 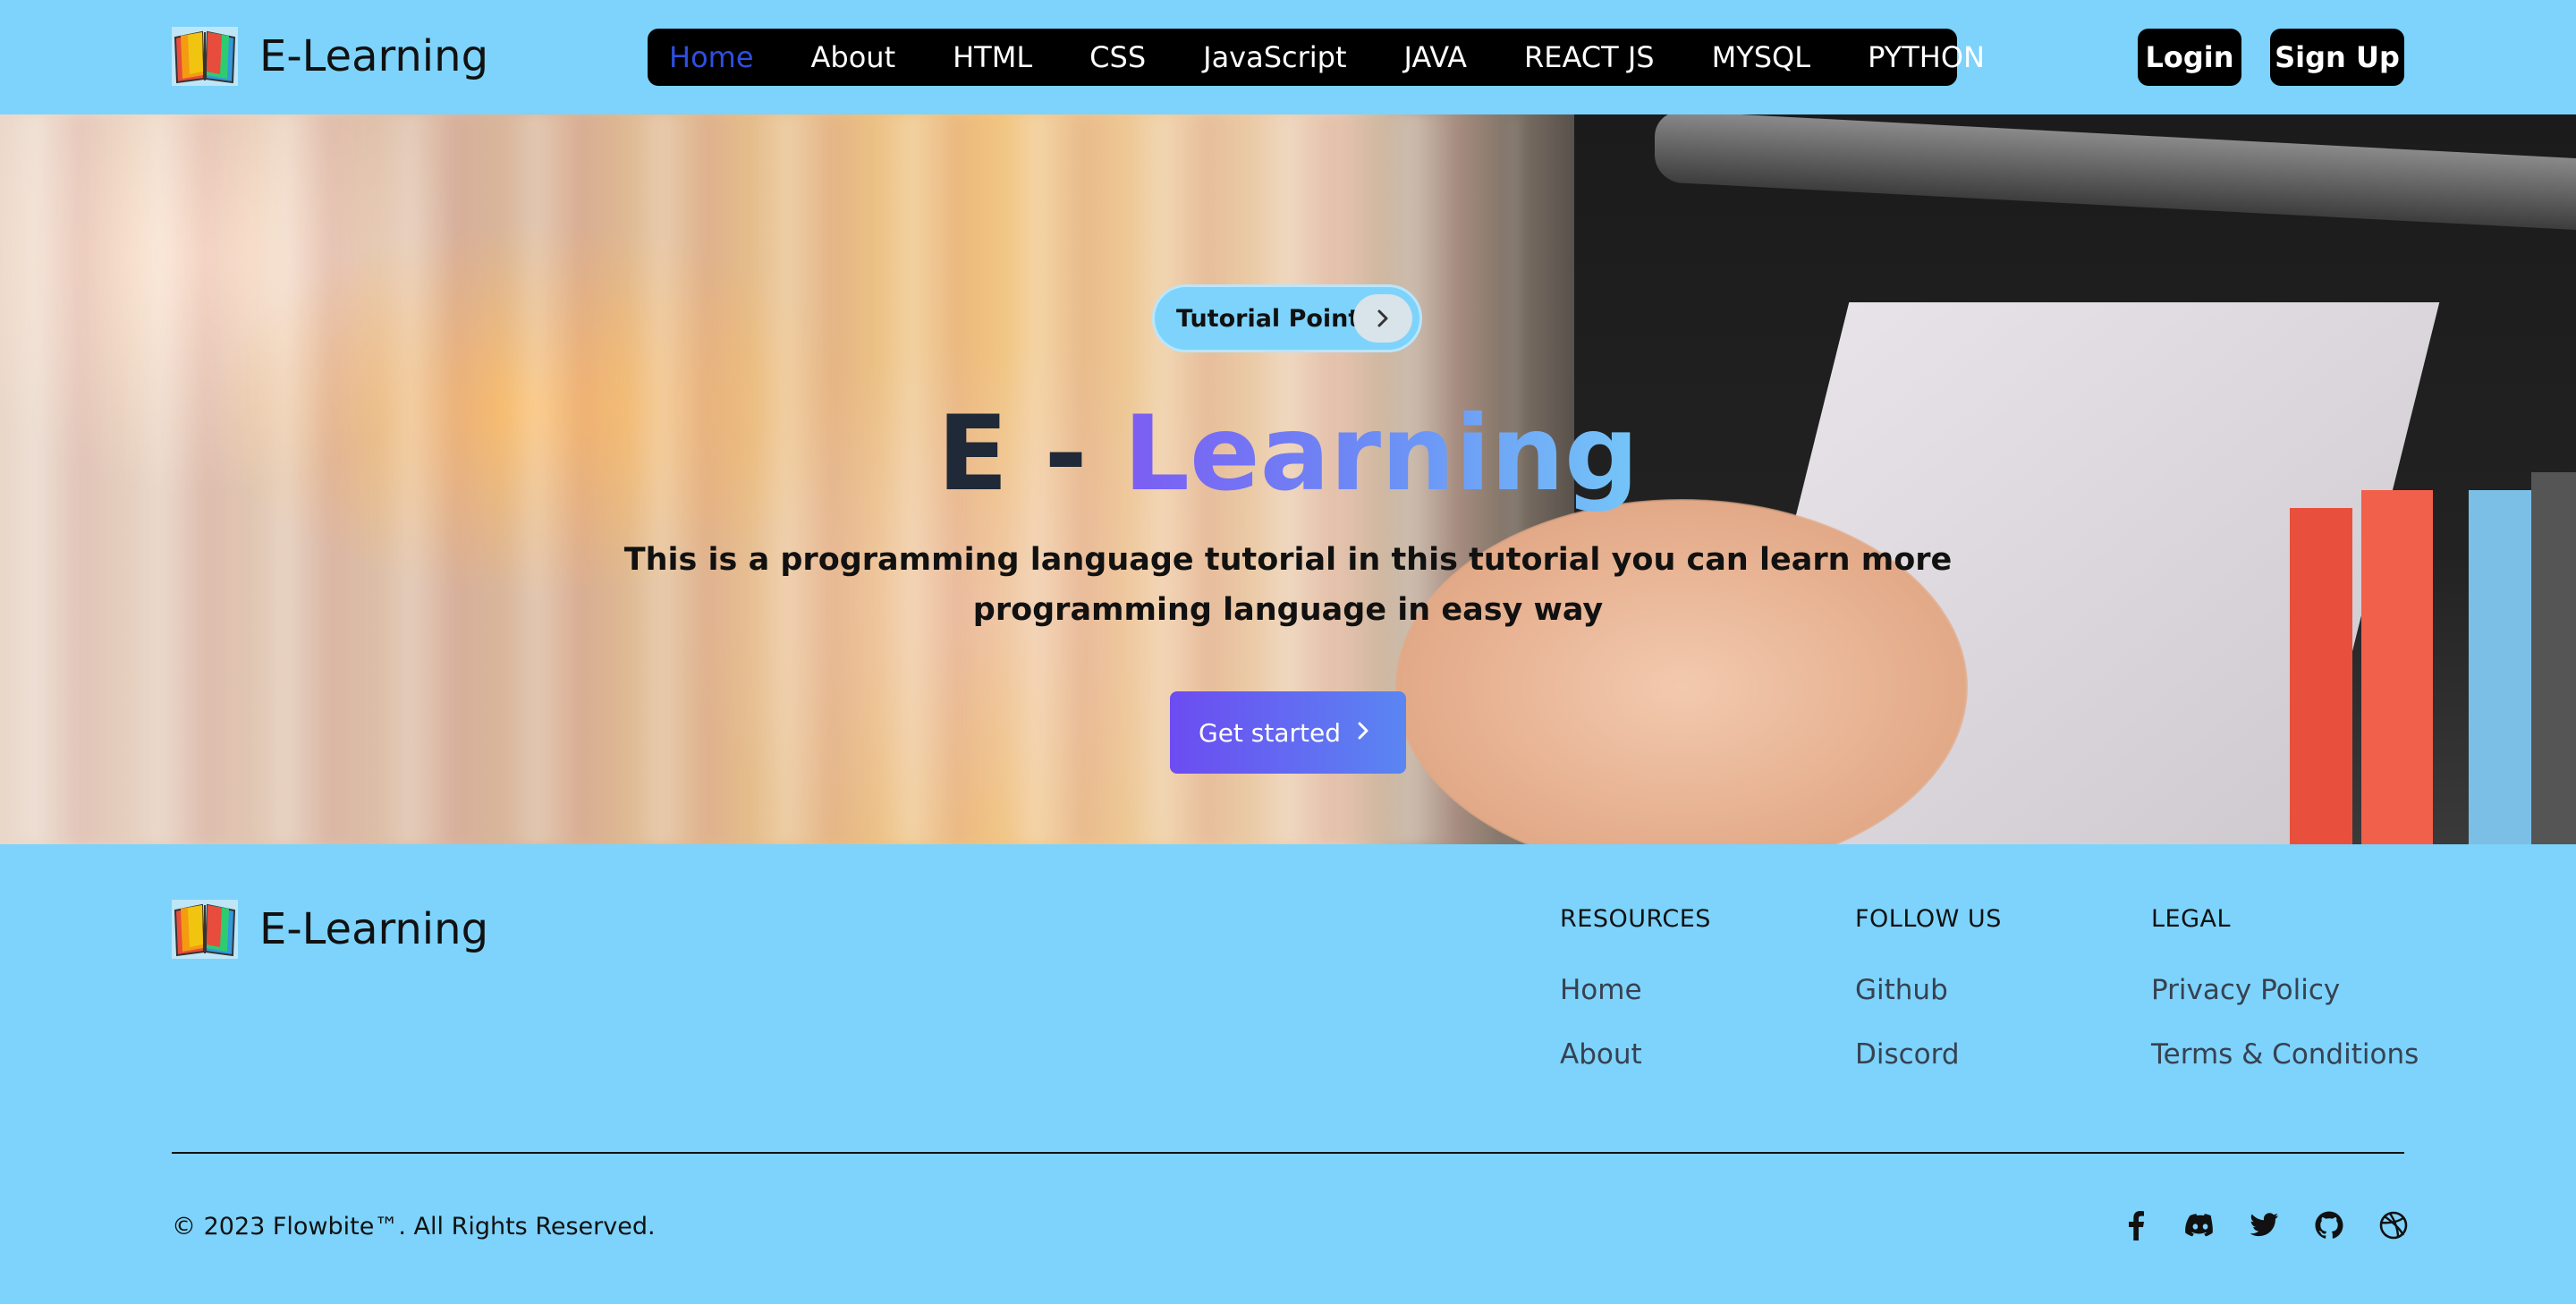 I want to click on hero-title: E - Learning, so click(x=1288, y=455).